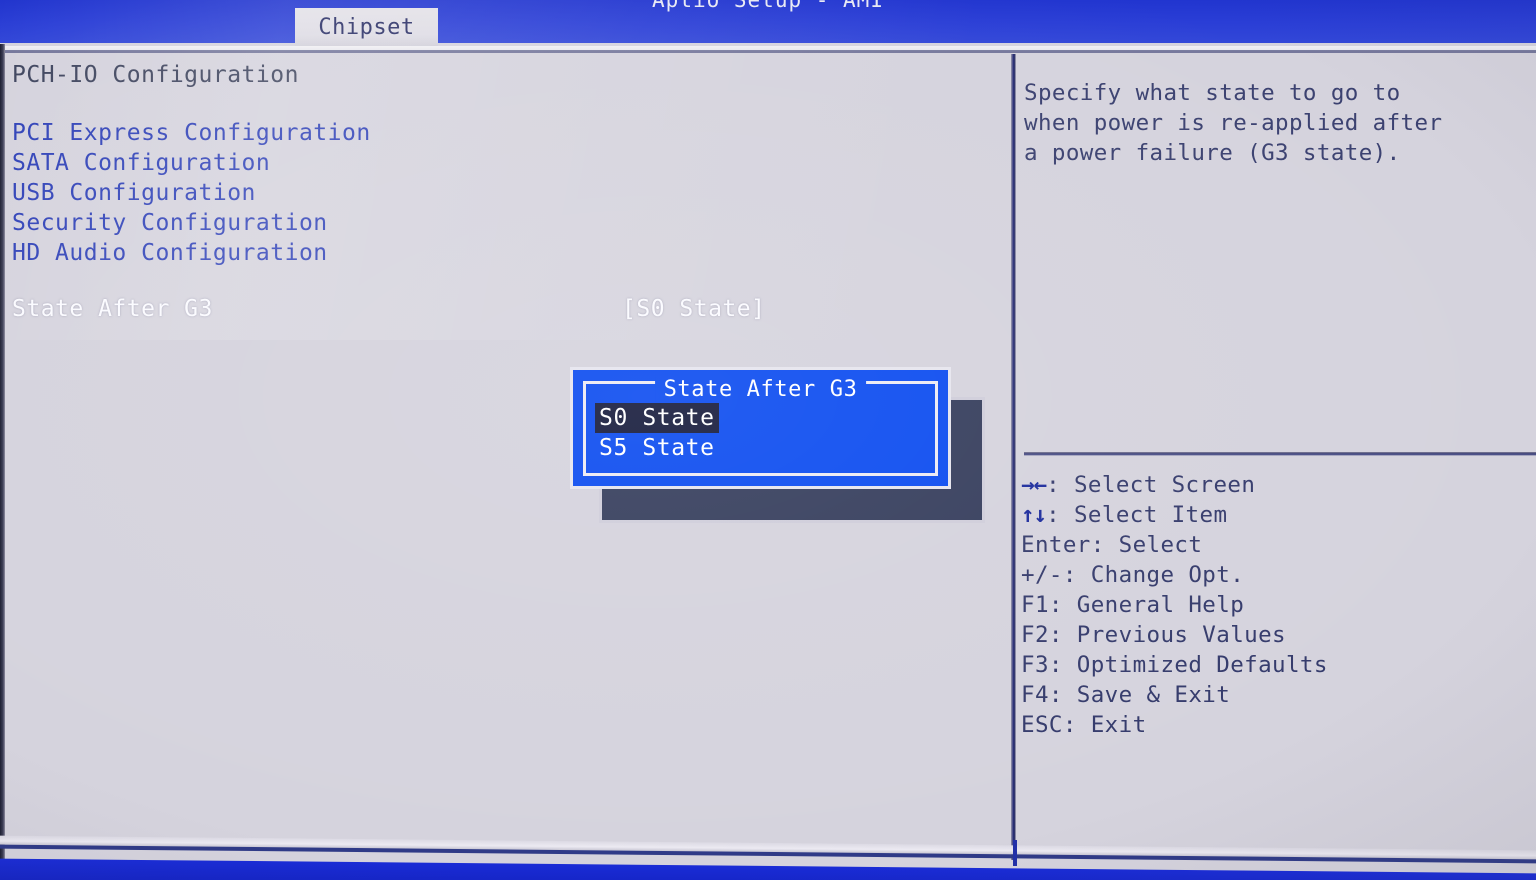  I want to click on menu-item-hd-audio-label: HD Audio Configuration, so click(170, 253).